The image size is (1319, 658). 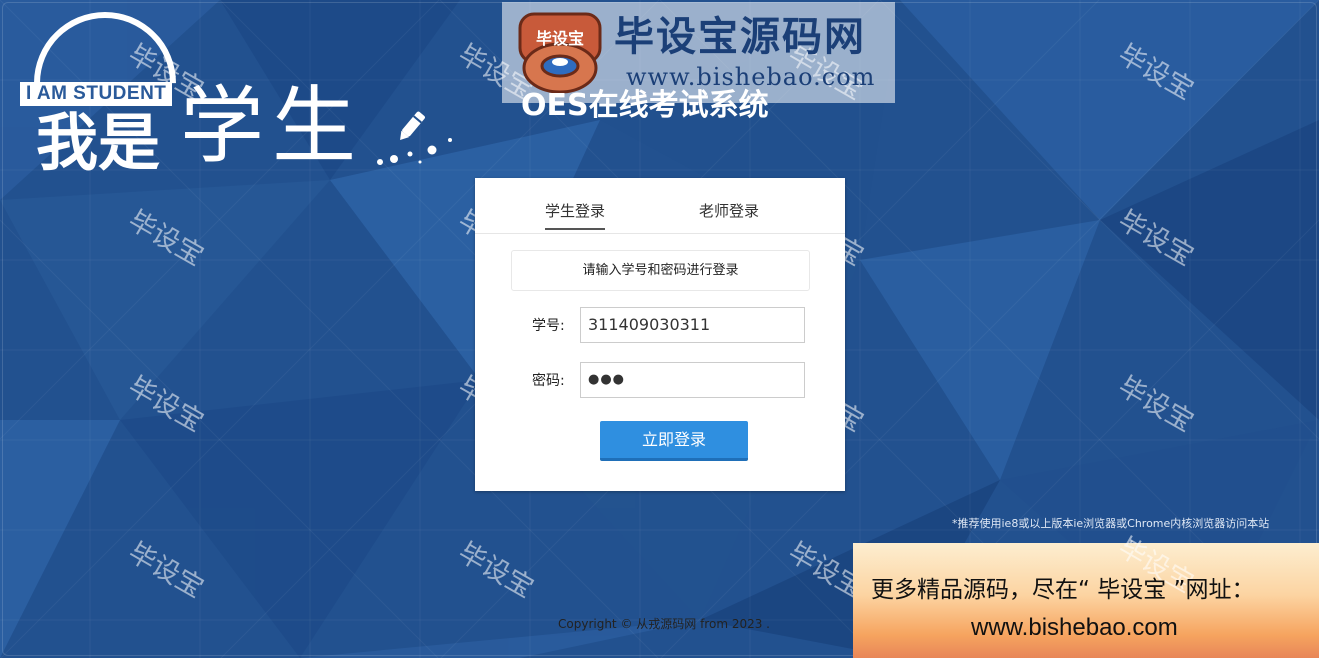 What do you see at coordinates (98, 142) in the screenshot?
I see `logo-woshi: 我是` at bounding box center [98, 142].